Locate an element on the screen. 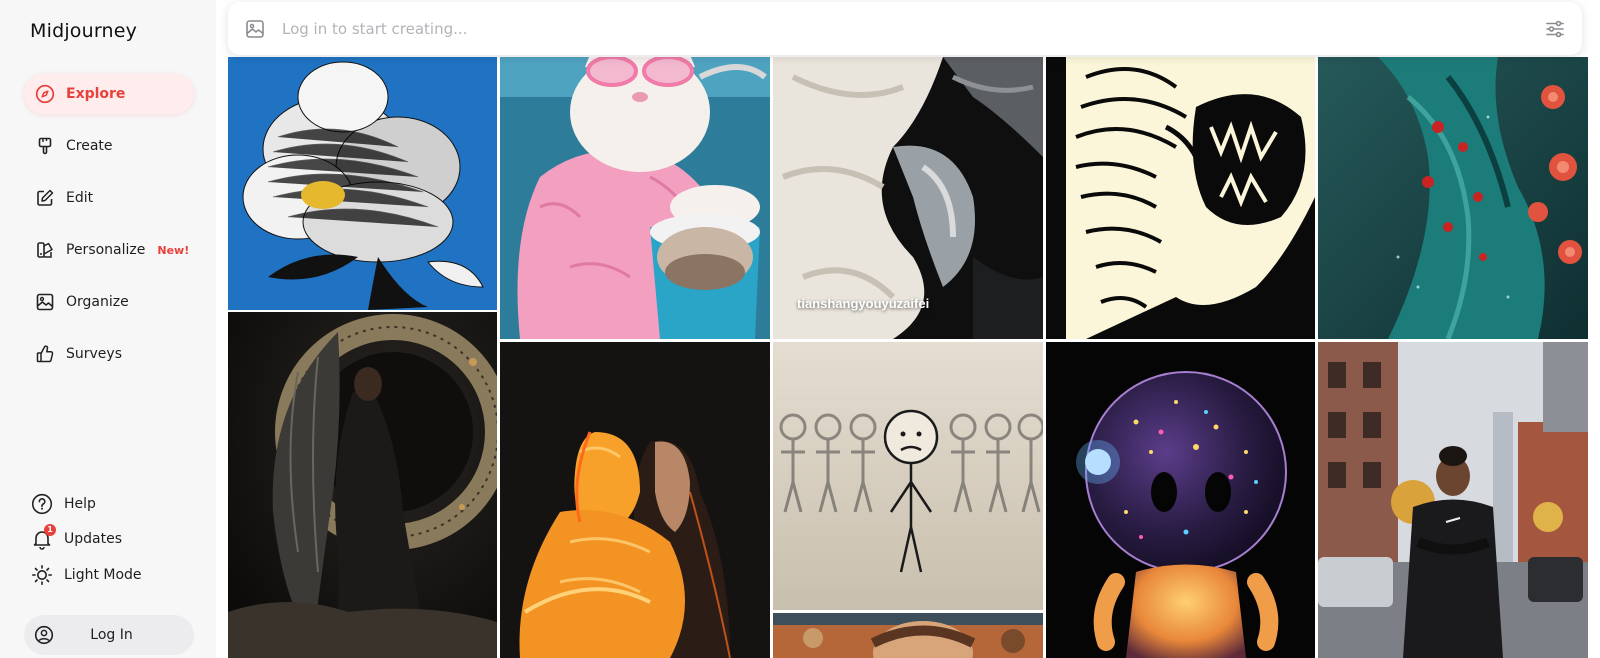  sidebar-item-edit: Edit is located at coordinates (109, 198).